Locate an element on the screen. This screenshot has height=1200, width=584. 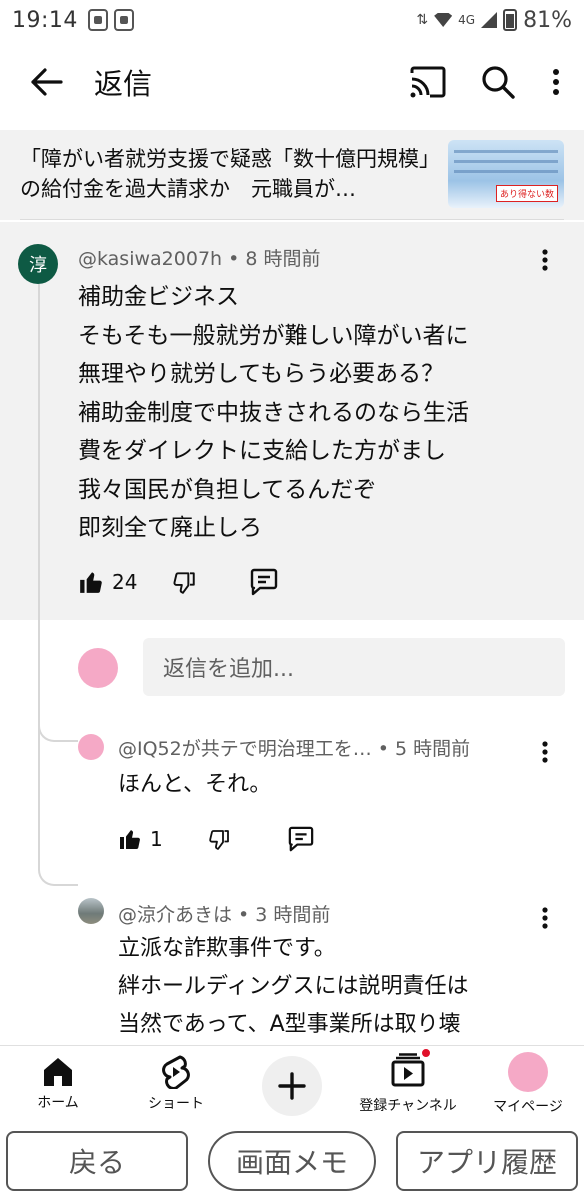
comment-line: そもそも一般就労が難しい障がい者に is located at coordinates (273, 335).